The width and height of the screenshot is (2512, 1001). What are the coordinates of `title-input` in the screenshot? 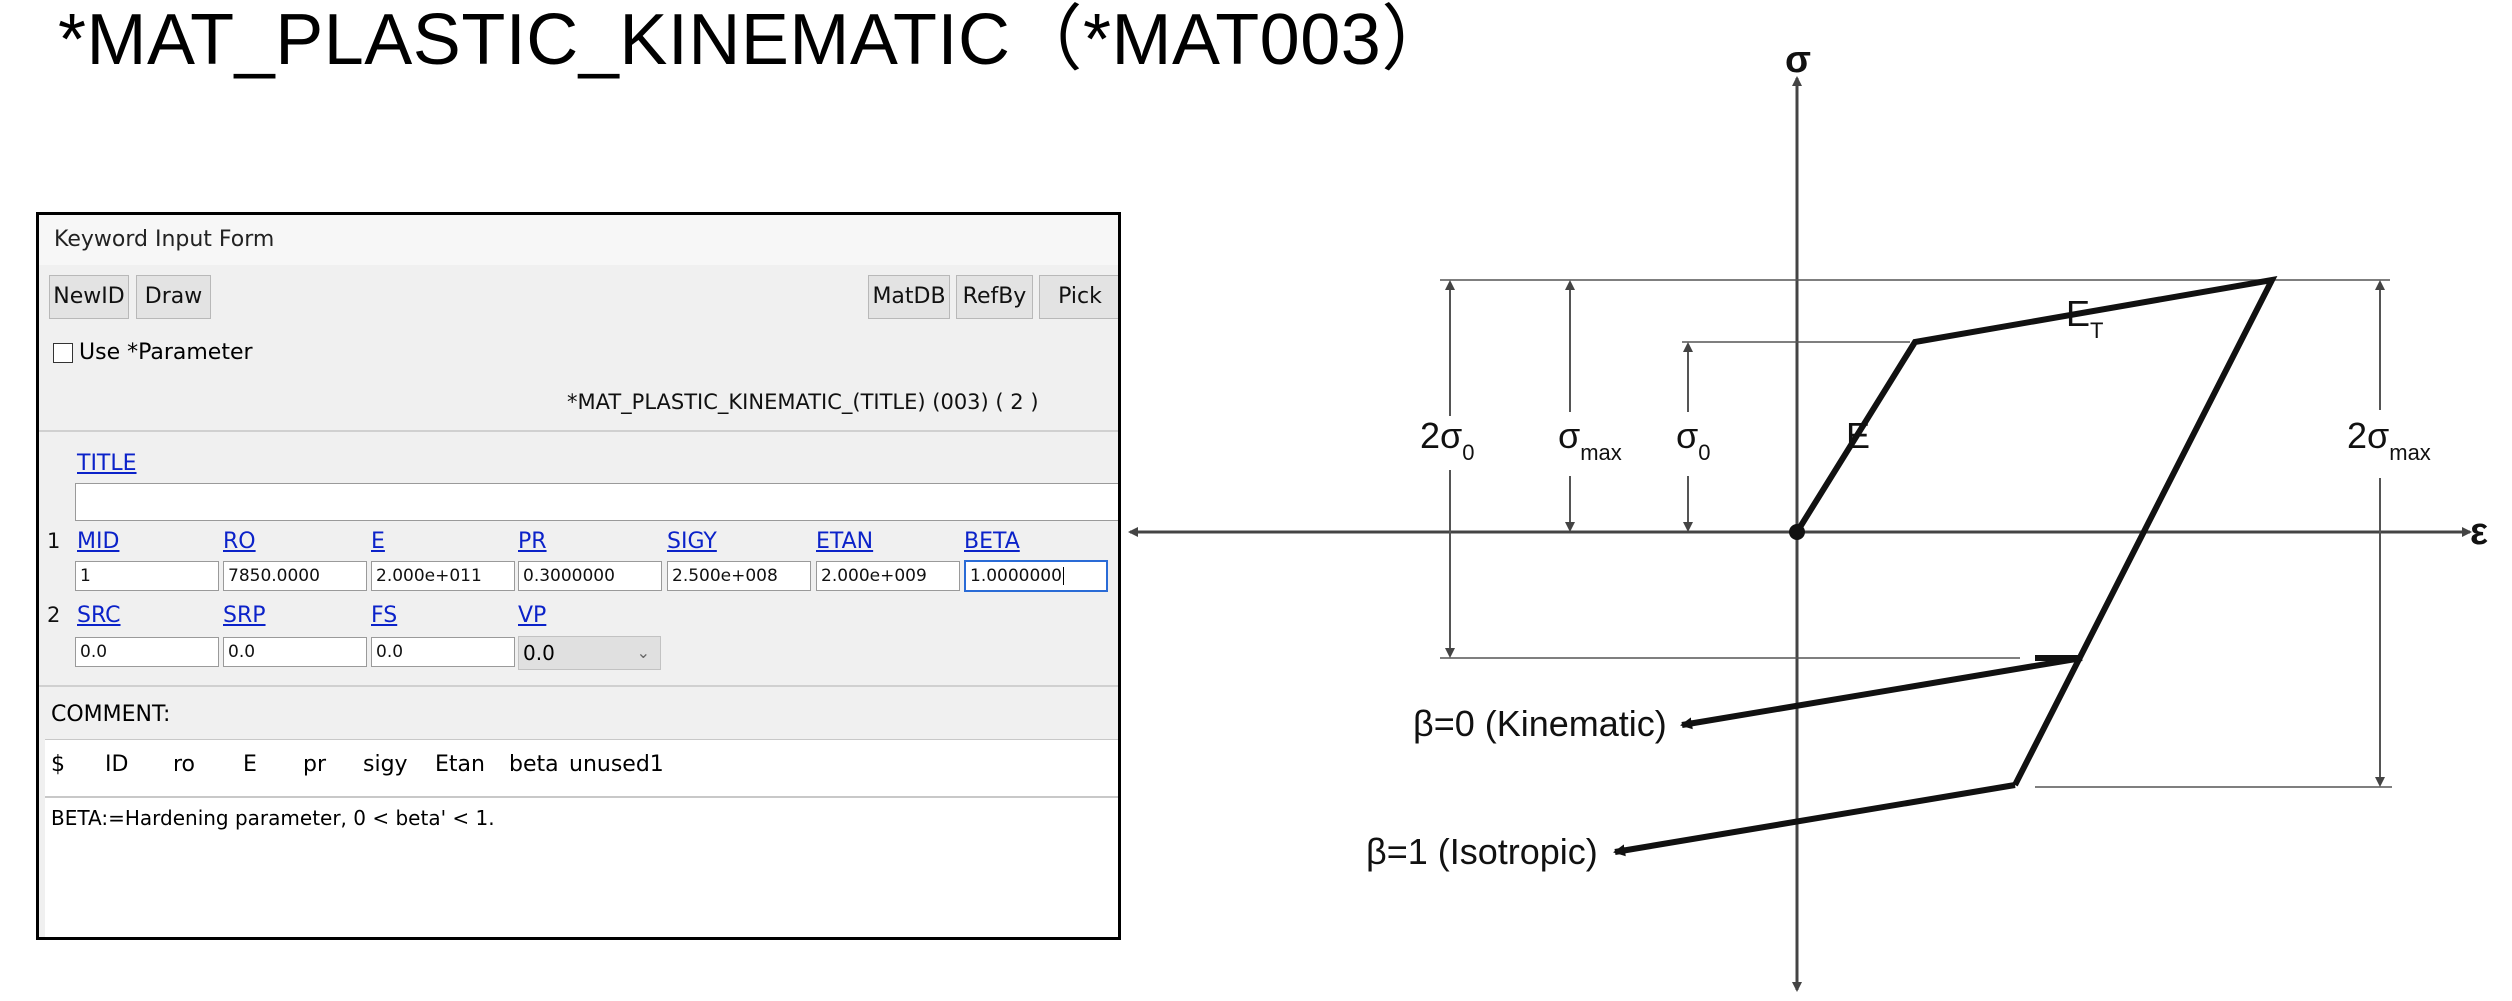 It's located at (596, 502).